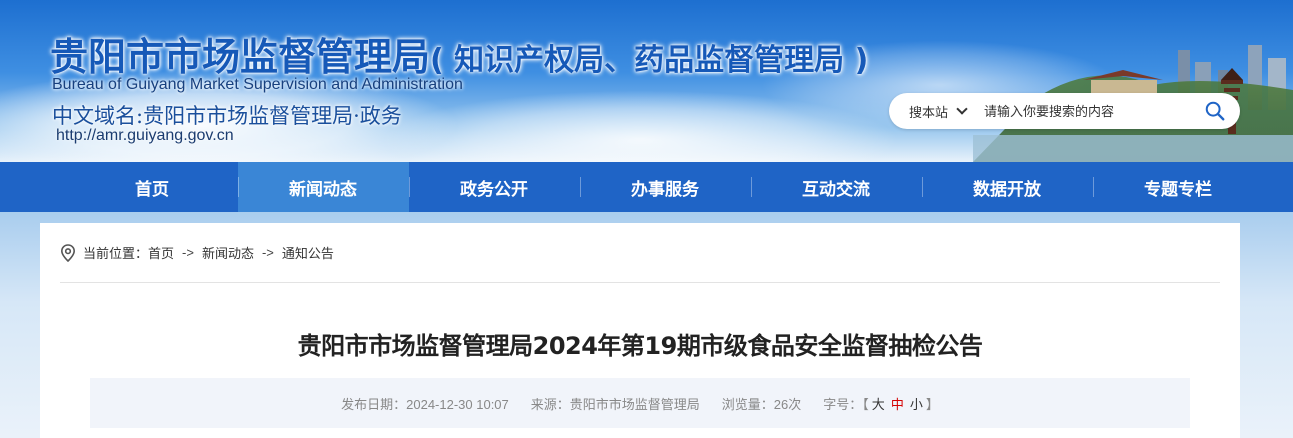 The width and height of the screenshot is (1293, 438). What do you see at coordinates (962, 108) in the screenshot?
I see `chevron-down-icon` at bounding box center [962, 108].